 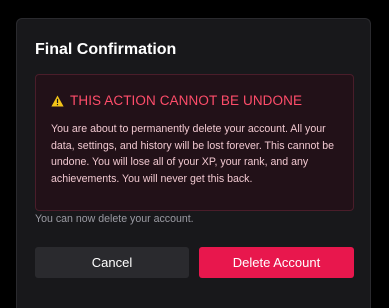 I want to click on dialog-title: Final Confirmation, so click(x=106, y=49).